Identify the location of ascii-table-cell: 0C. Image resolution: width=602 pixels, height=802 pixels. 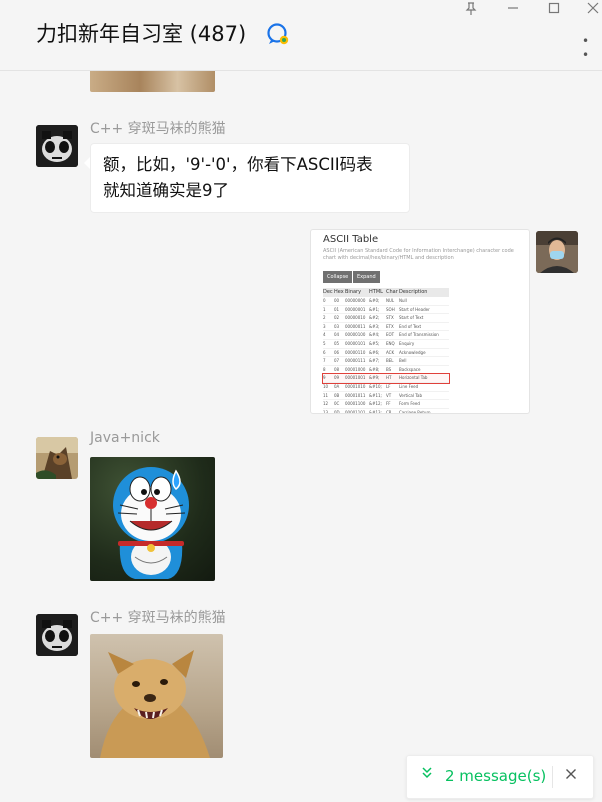
(337, 404).